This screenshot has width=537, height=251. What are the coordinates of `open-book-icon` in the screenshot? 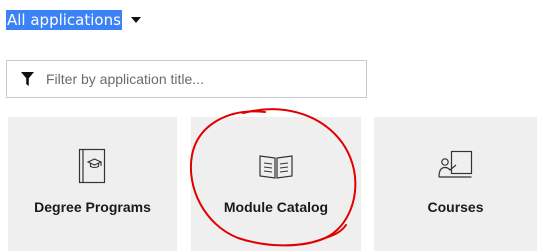 It's located at (276, 166).